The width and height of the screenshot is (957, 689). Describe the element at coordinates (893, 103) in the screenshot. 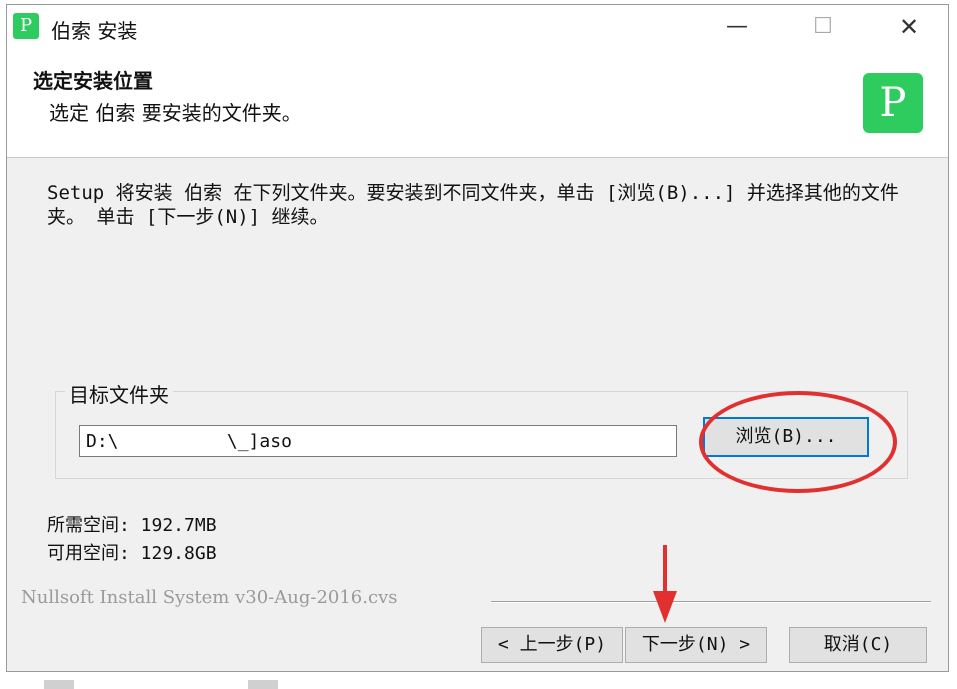

I see `brand-logo: P` at that location.